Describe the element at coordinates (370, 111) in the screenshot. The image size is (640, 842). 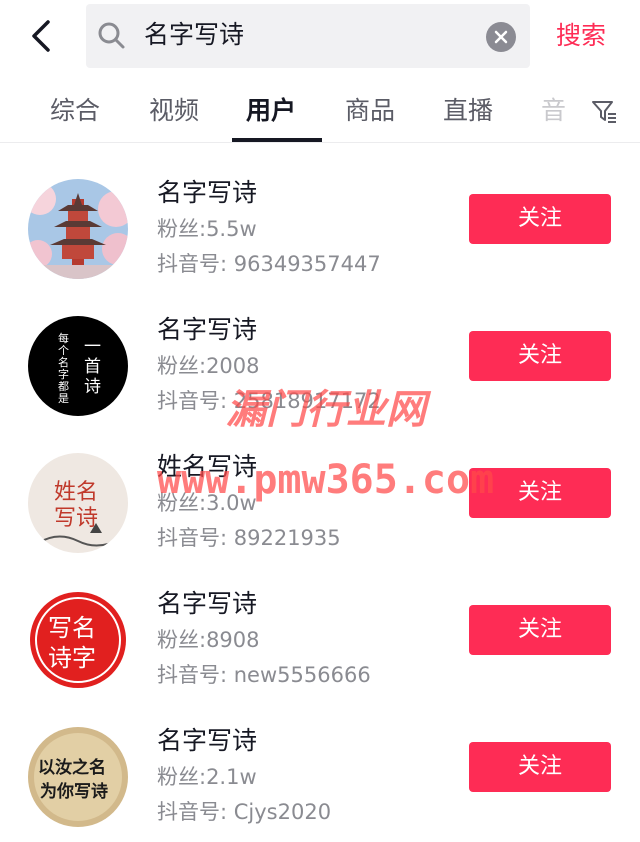
I see `tab-products: 商品` at that location.